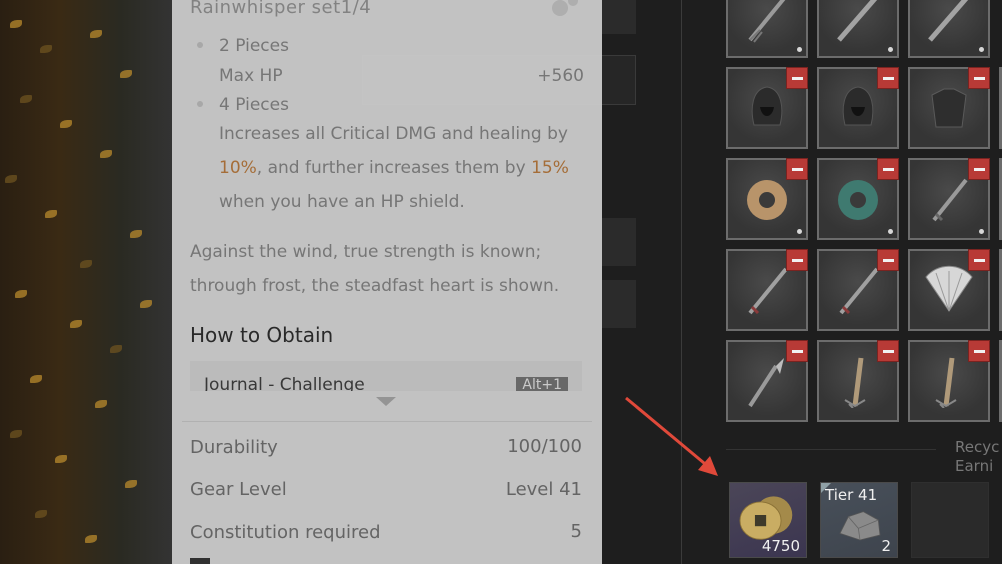 The height and width of the screenshot is (564, 1002). Describe the element at coordinates (281, 9) in the screenshot. I see `set-name: Rainwhisper set1/4` at that location.